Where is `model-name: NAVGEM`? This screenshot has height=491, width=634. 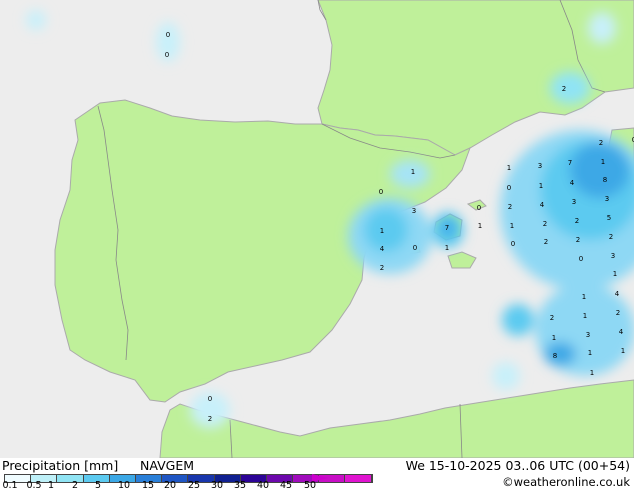
model-name: NAVGEM is located at coordinates (167, 465).